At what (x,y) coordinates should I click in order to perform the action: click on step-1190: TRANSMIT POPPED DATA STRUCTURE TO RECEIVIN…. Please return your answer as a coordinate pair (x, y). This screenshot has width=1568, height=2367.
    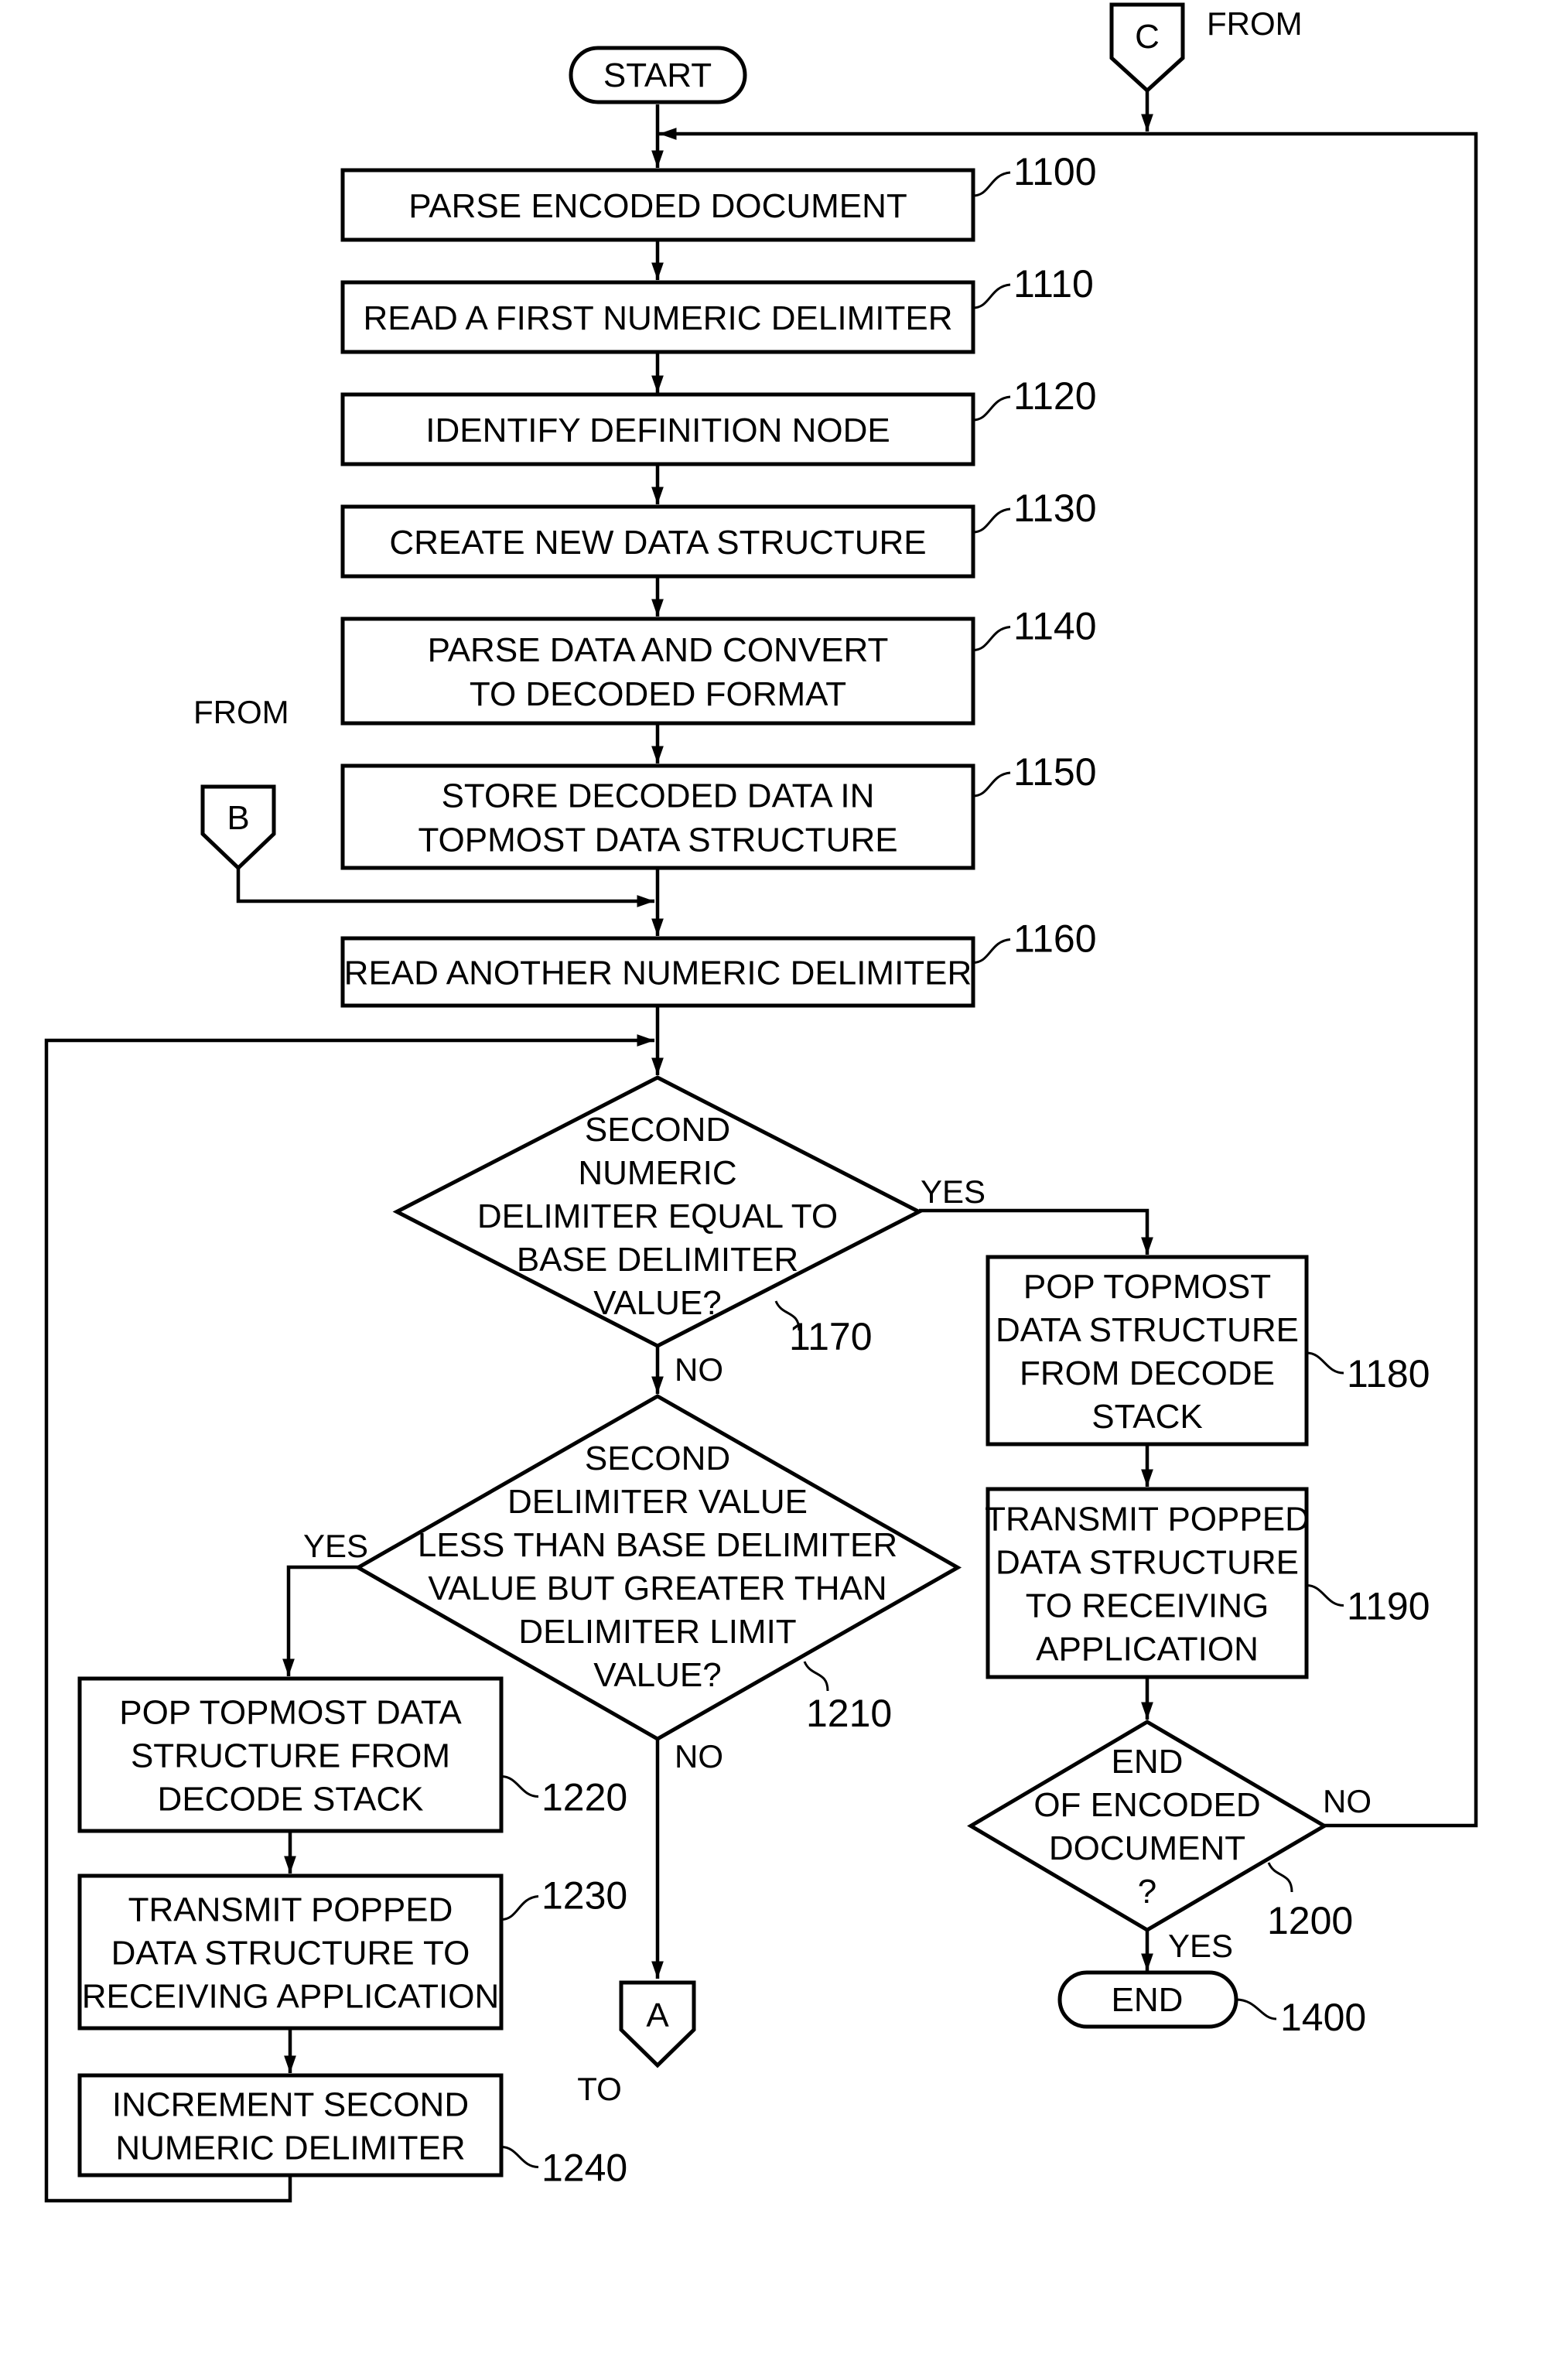
    Looking at the image, I should click on (1207, 1583).